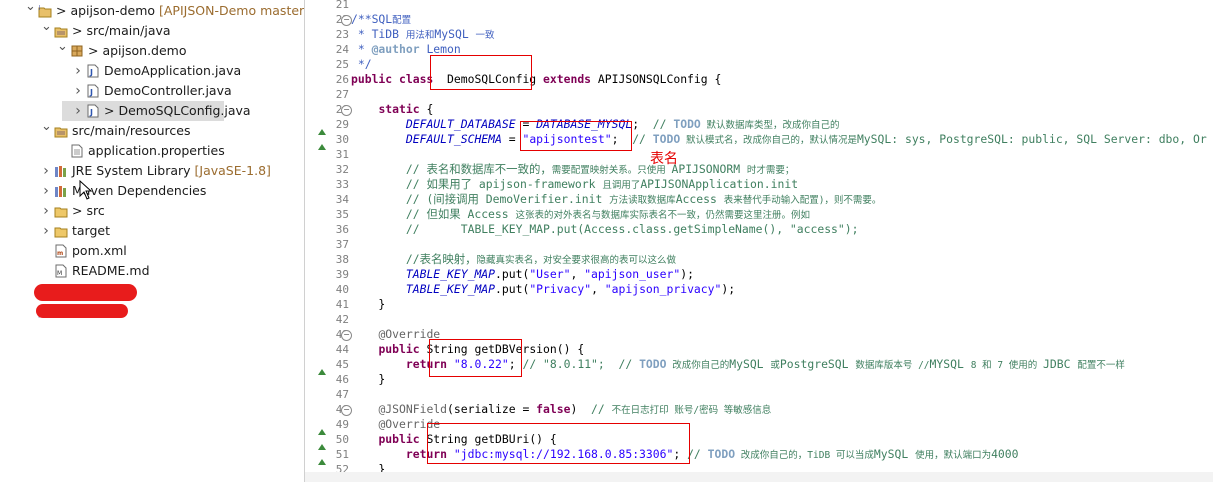 Image resolution: width=1213 pixels, height=482 pixels. I want to click on line-number: 40, so click(342, 289).